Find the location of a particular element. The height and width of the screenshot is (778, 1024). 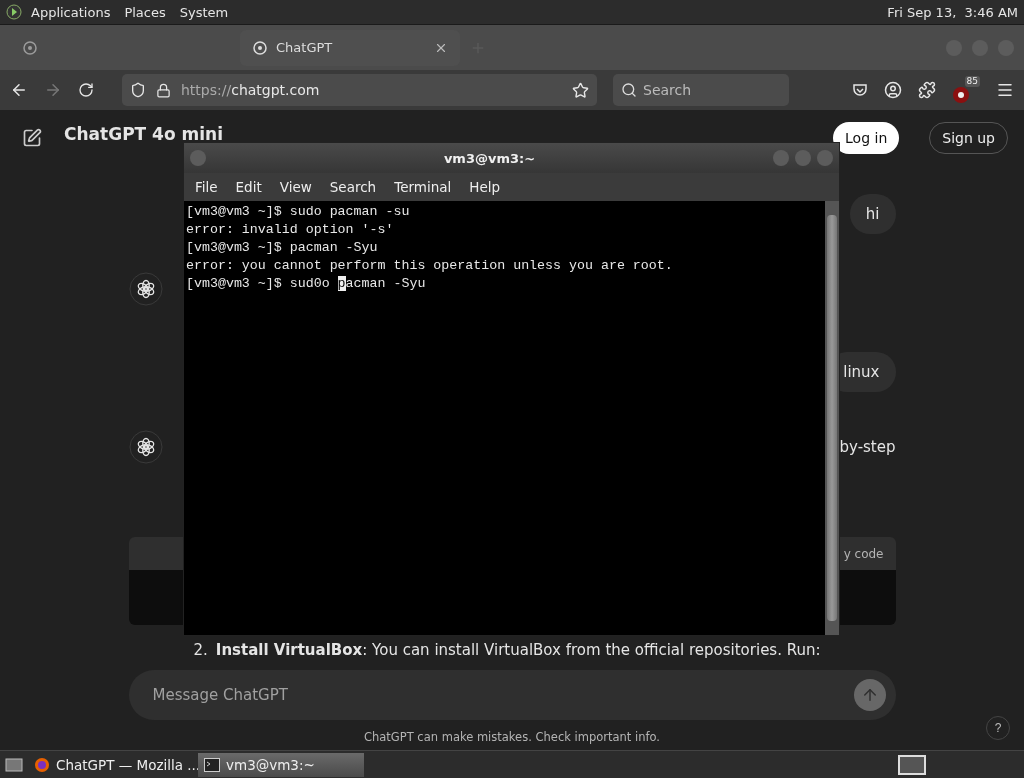

terminal-line: error: invalid option '-s' is located at coordinates (290, 230).